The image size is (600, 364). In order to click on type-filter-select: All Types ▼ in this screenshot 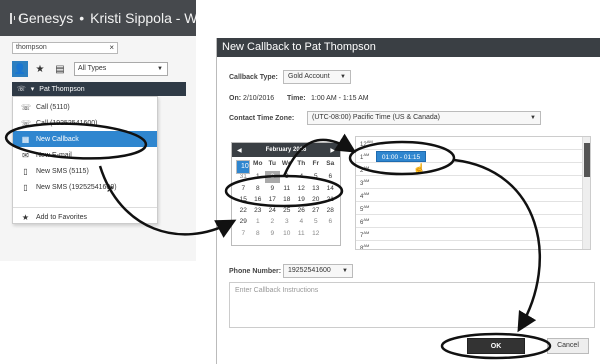, I will do `click(121, 69)`.